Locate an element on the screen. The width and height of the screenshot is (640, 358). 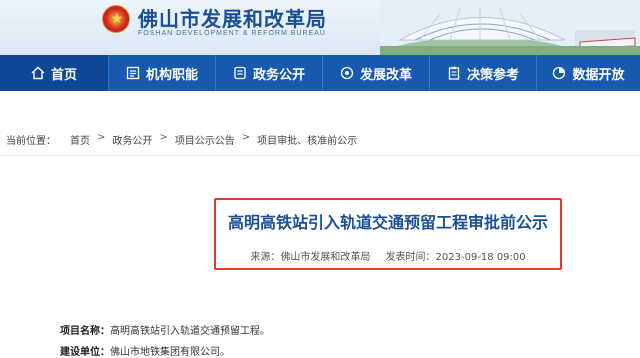
row-key: 建设单位： is located at coordinates (85, 352).